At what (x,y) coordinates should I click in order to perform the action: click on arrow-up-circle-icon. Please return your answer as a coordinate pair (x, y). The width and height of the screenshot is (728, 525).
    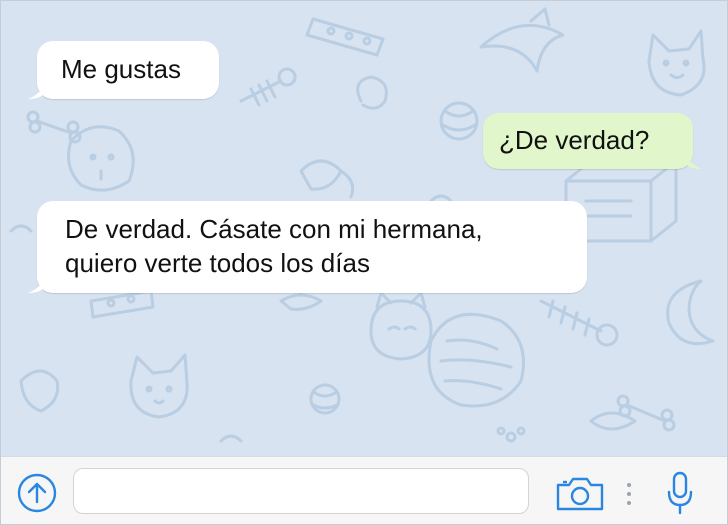
    Looking at the image, I should click on (37, 493).